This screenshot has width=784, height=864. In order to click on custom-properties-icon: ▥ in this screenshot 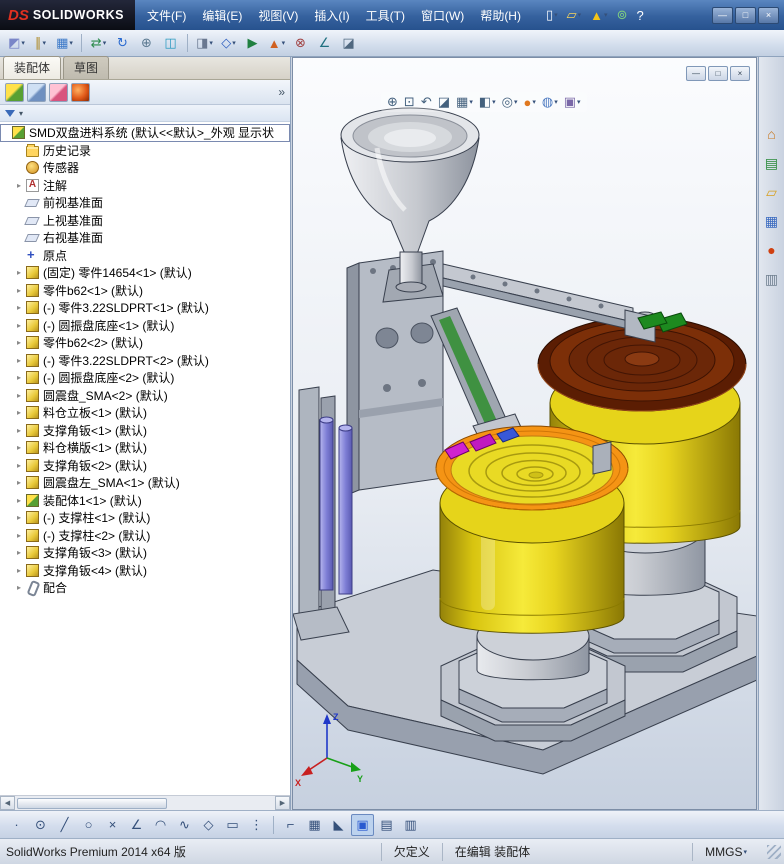, I will do `click(772, 279)`.